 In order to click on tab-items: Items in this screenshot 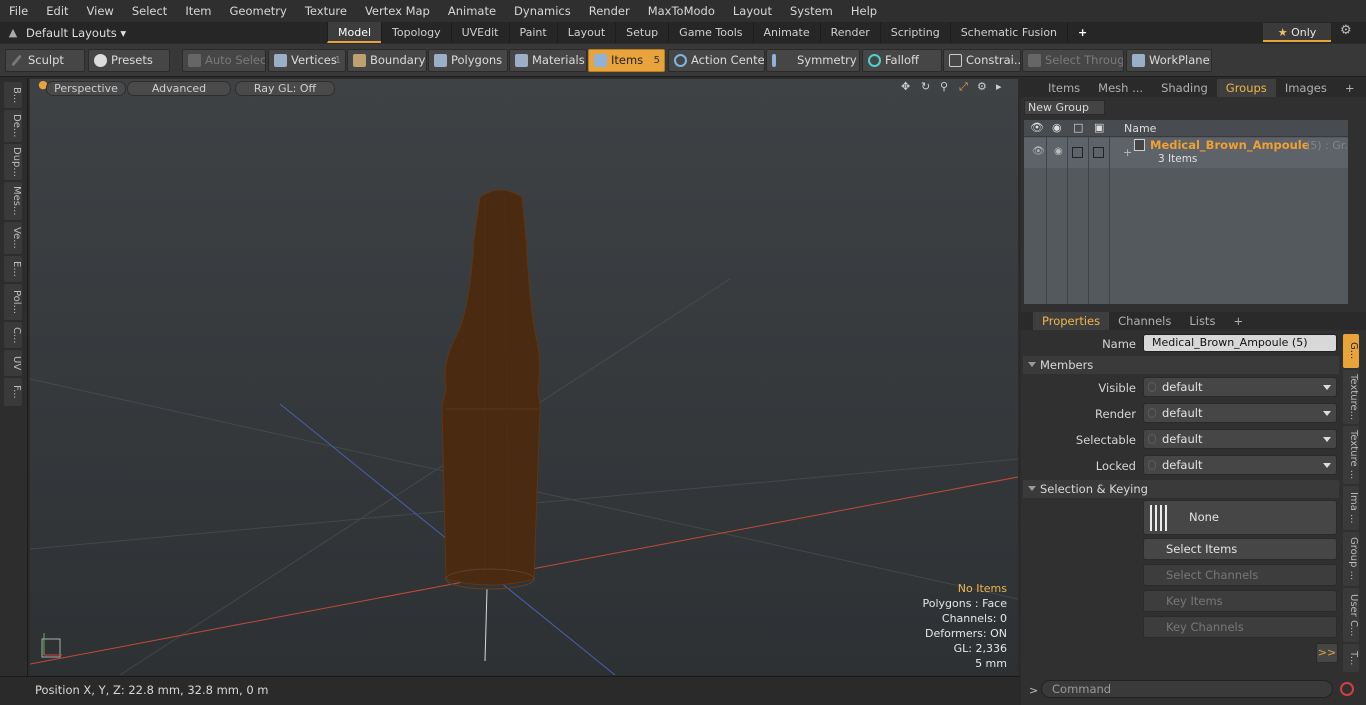, I will do `click(1064, 88)`.